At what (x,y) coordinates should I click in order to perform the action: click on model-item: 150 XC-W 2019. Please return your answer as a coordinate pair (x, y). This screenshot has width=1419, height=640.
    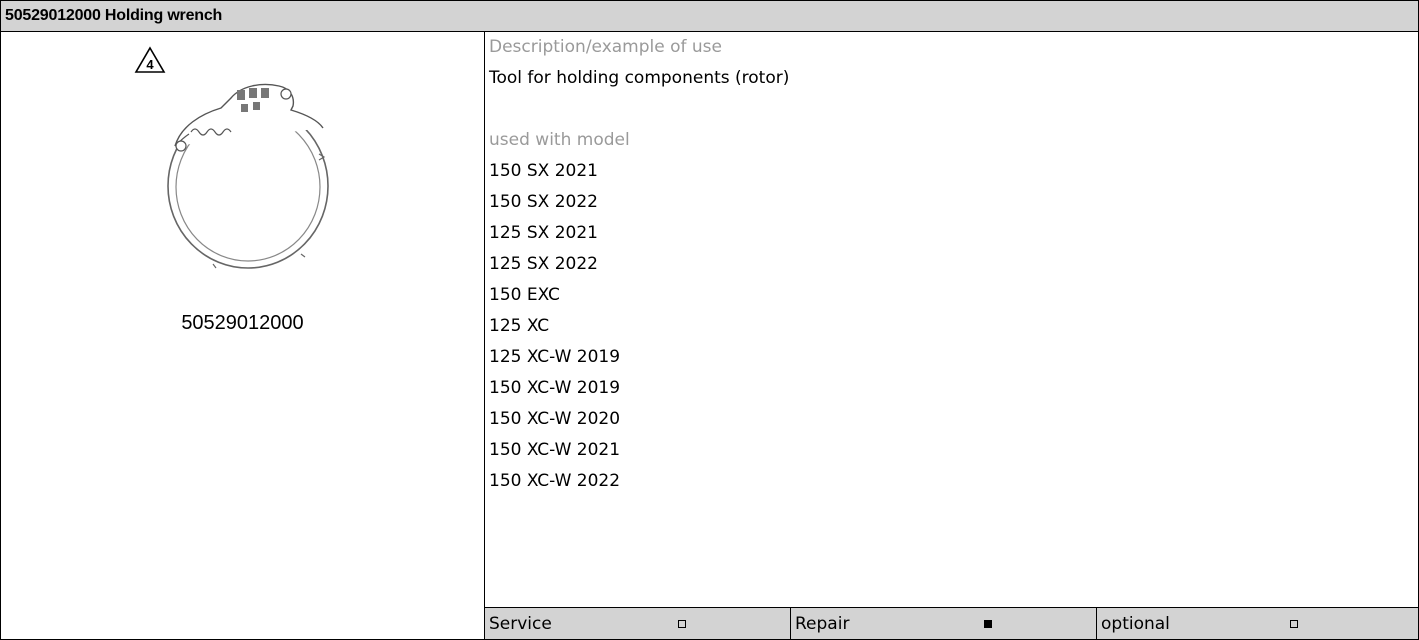
    Looking at the image, I should click on (555, 388).